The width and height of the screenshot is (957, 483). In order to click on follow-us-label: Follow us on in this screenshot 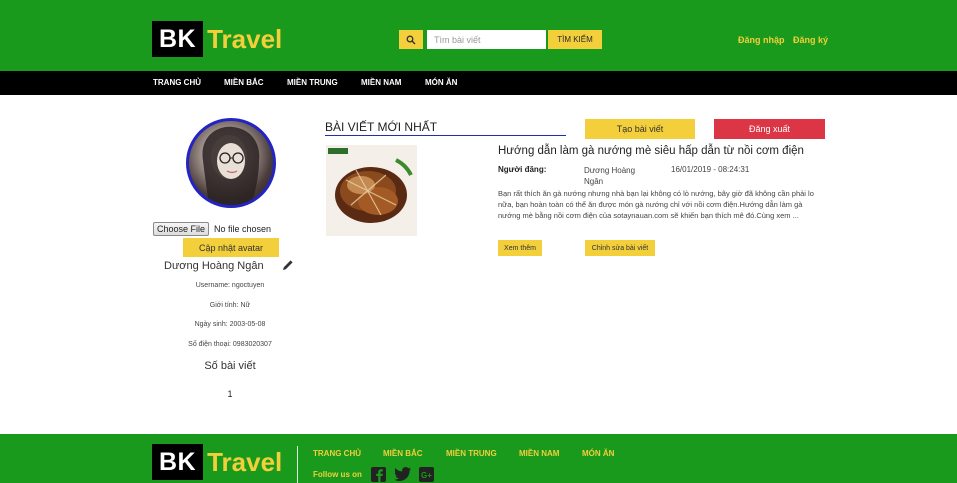, I will do `click(337, 474)`.